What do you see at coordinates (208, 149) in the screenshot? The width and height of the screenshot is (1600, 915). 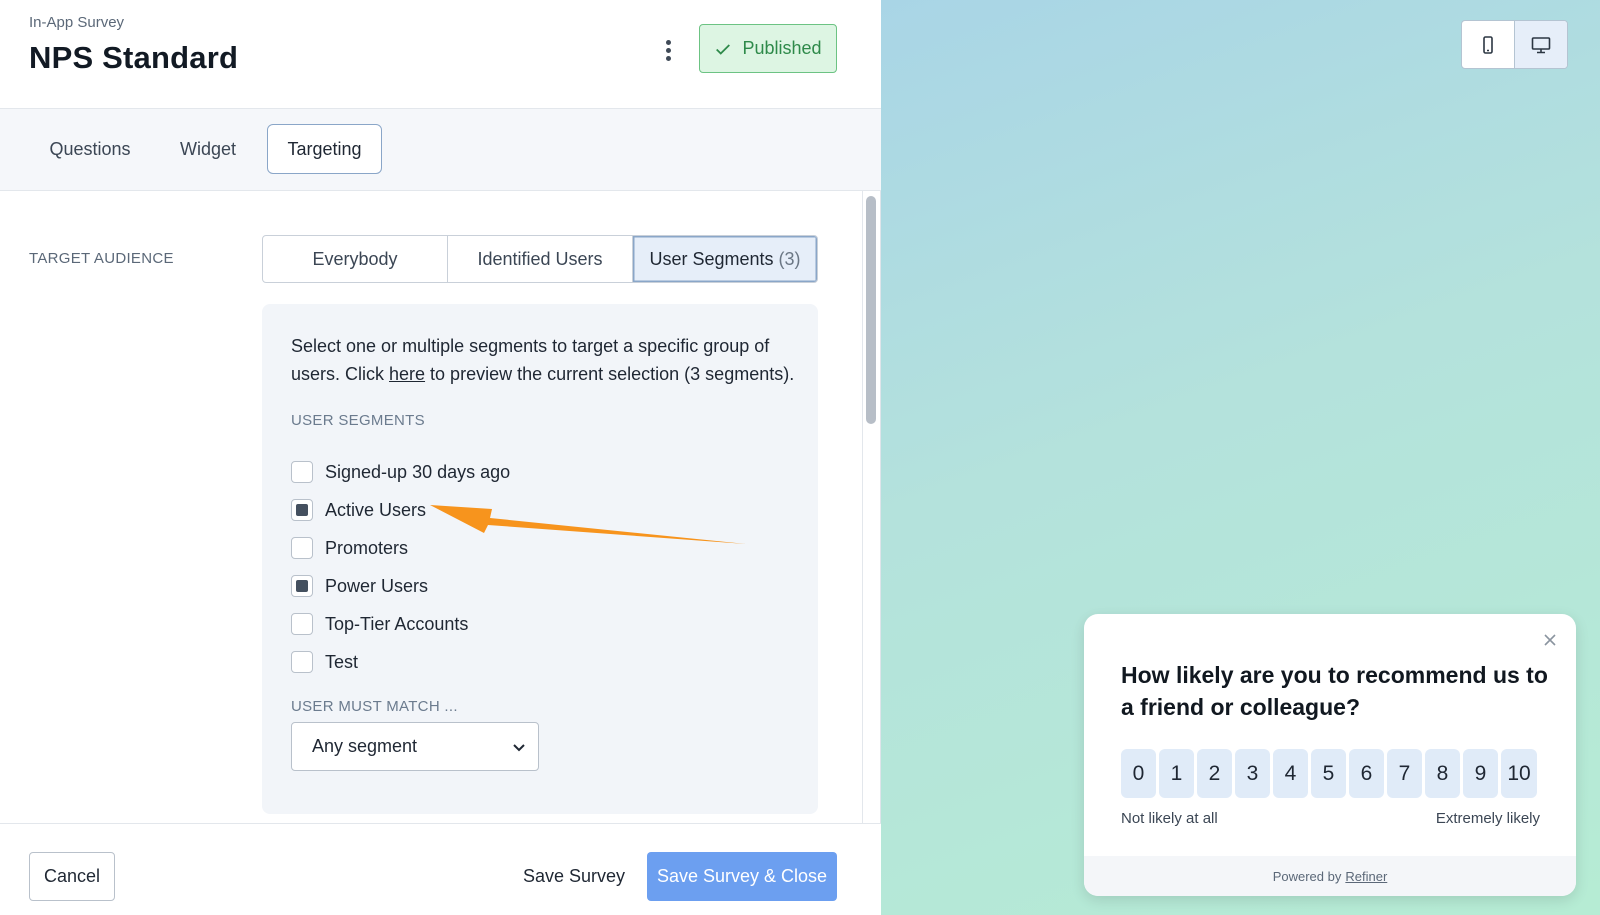 I see `tab-widget: Widget` at bounding box center [208, 149].